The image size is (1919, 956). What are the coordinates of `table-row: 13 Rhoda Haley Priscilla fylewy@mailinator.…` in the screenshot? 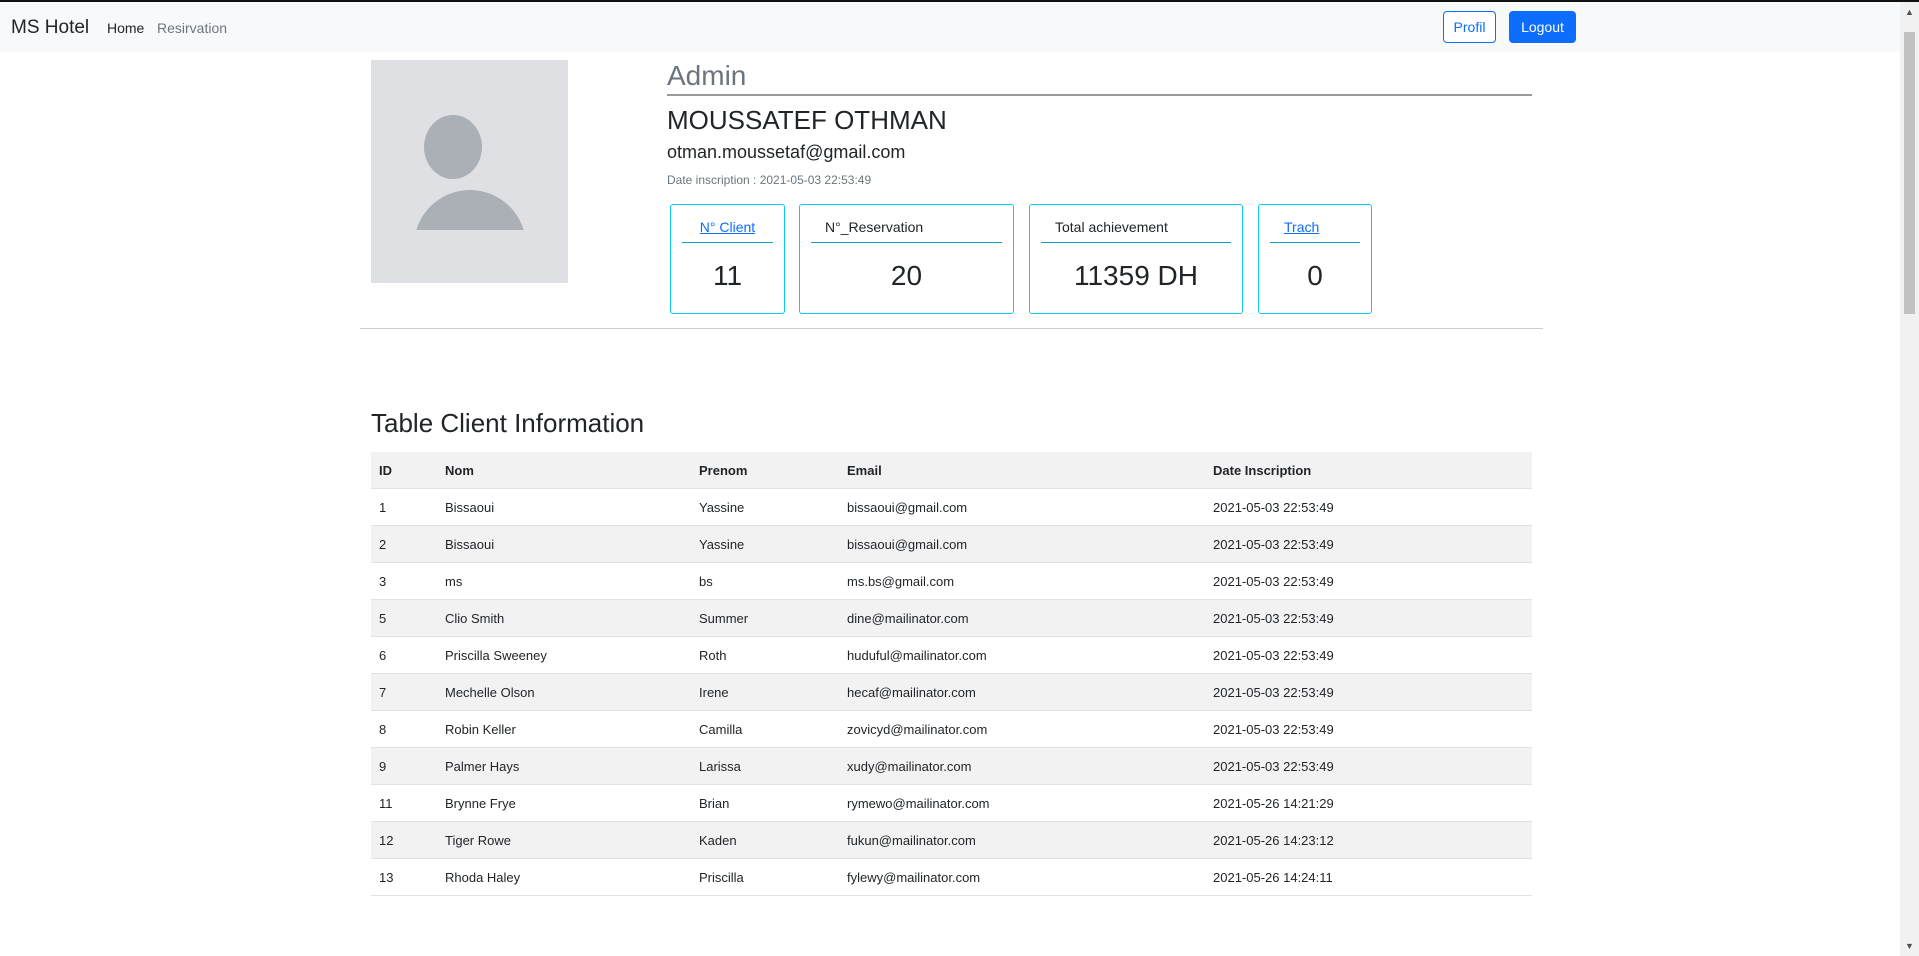 It's located at (951, 877).